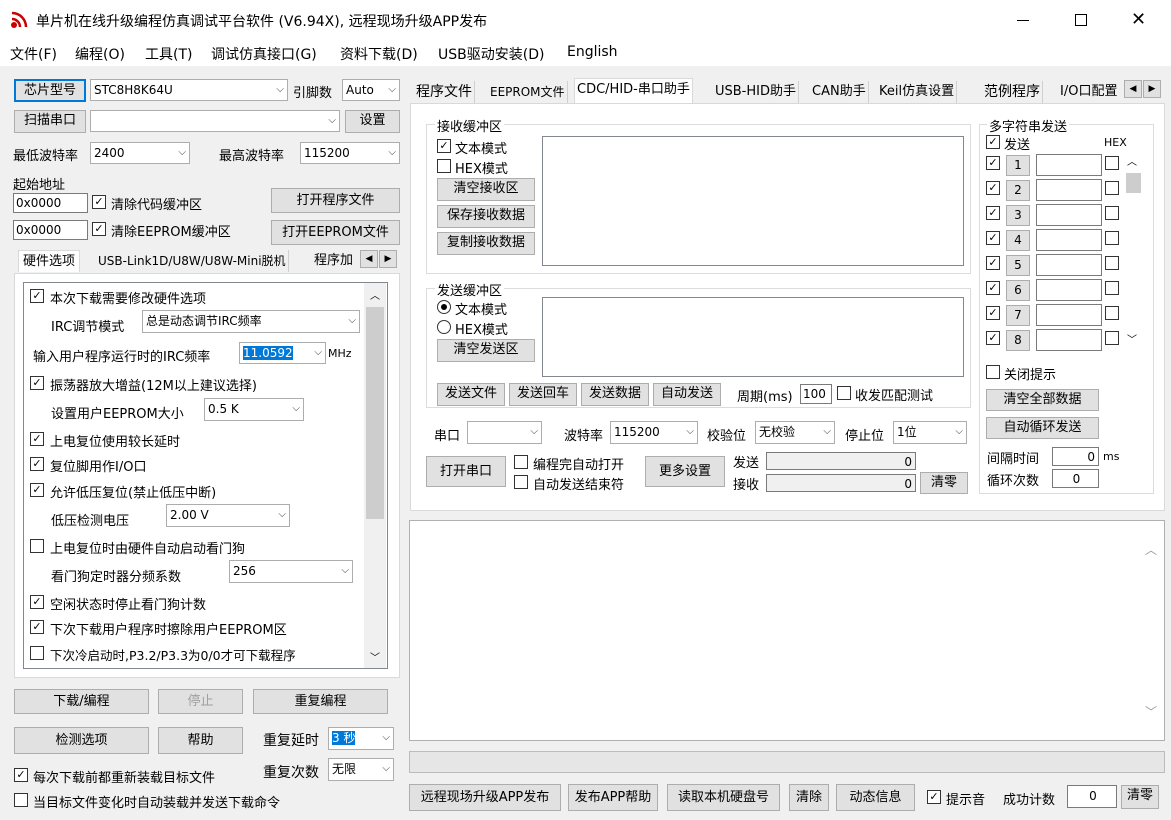 Image resolution: width=1171 pixels, height=820 pixels. I want to click on tab-can: CAN助手, so click(839, 92).